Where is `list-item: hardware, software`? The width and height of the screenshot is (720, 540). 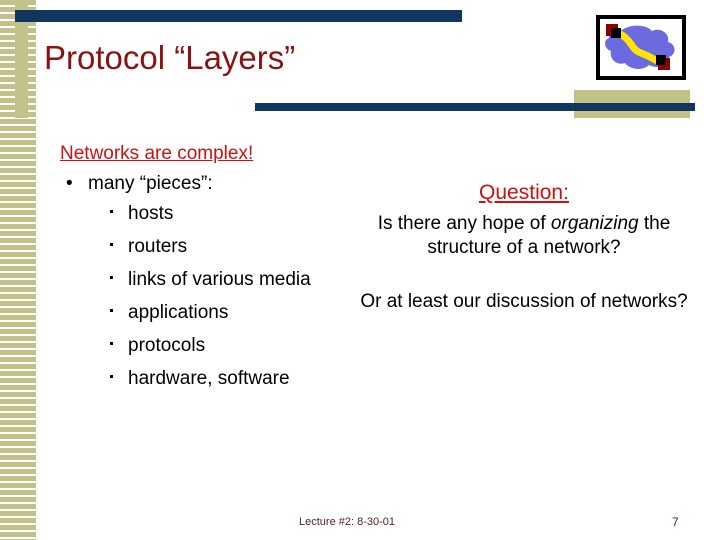
list-item: hardware, software is located at coordinates (224, 378).